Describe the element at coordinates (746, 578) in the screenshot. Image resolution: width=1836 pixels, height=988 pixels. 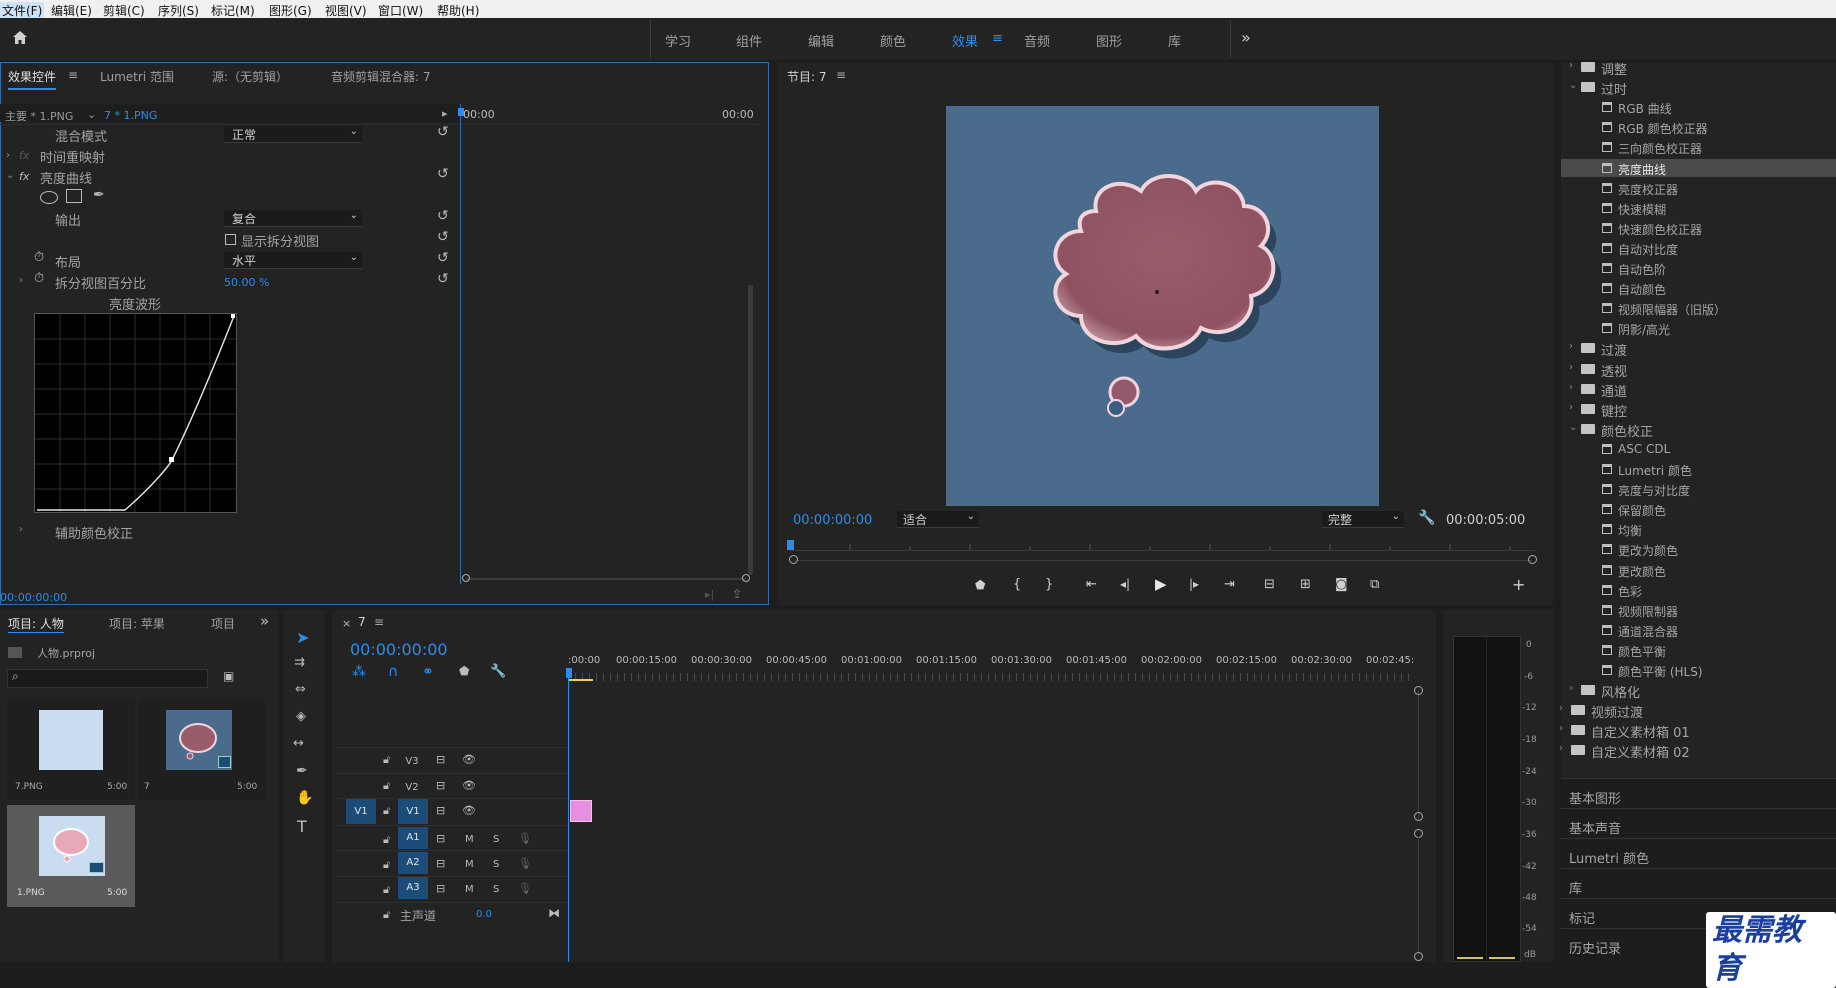
I see `zoom-handle-right` at that location.